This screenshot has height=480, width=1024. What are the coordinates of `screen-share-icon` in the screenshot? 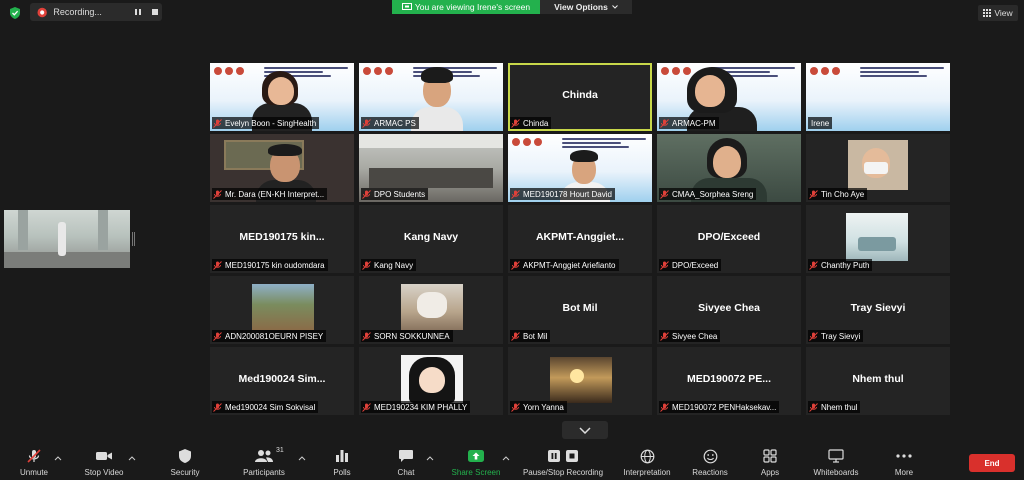 It's located at (406, 6).